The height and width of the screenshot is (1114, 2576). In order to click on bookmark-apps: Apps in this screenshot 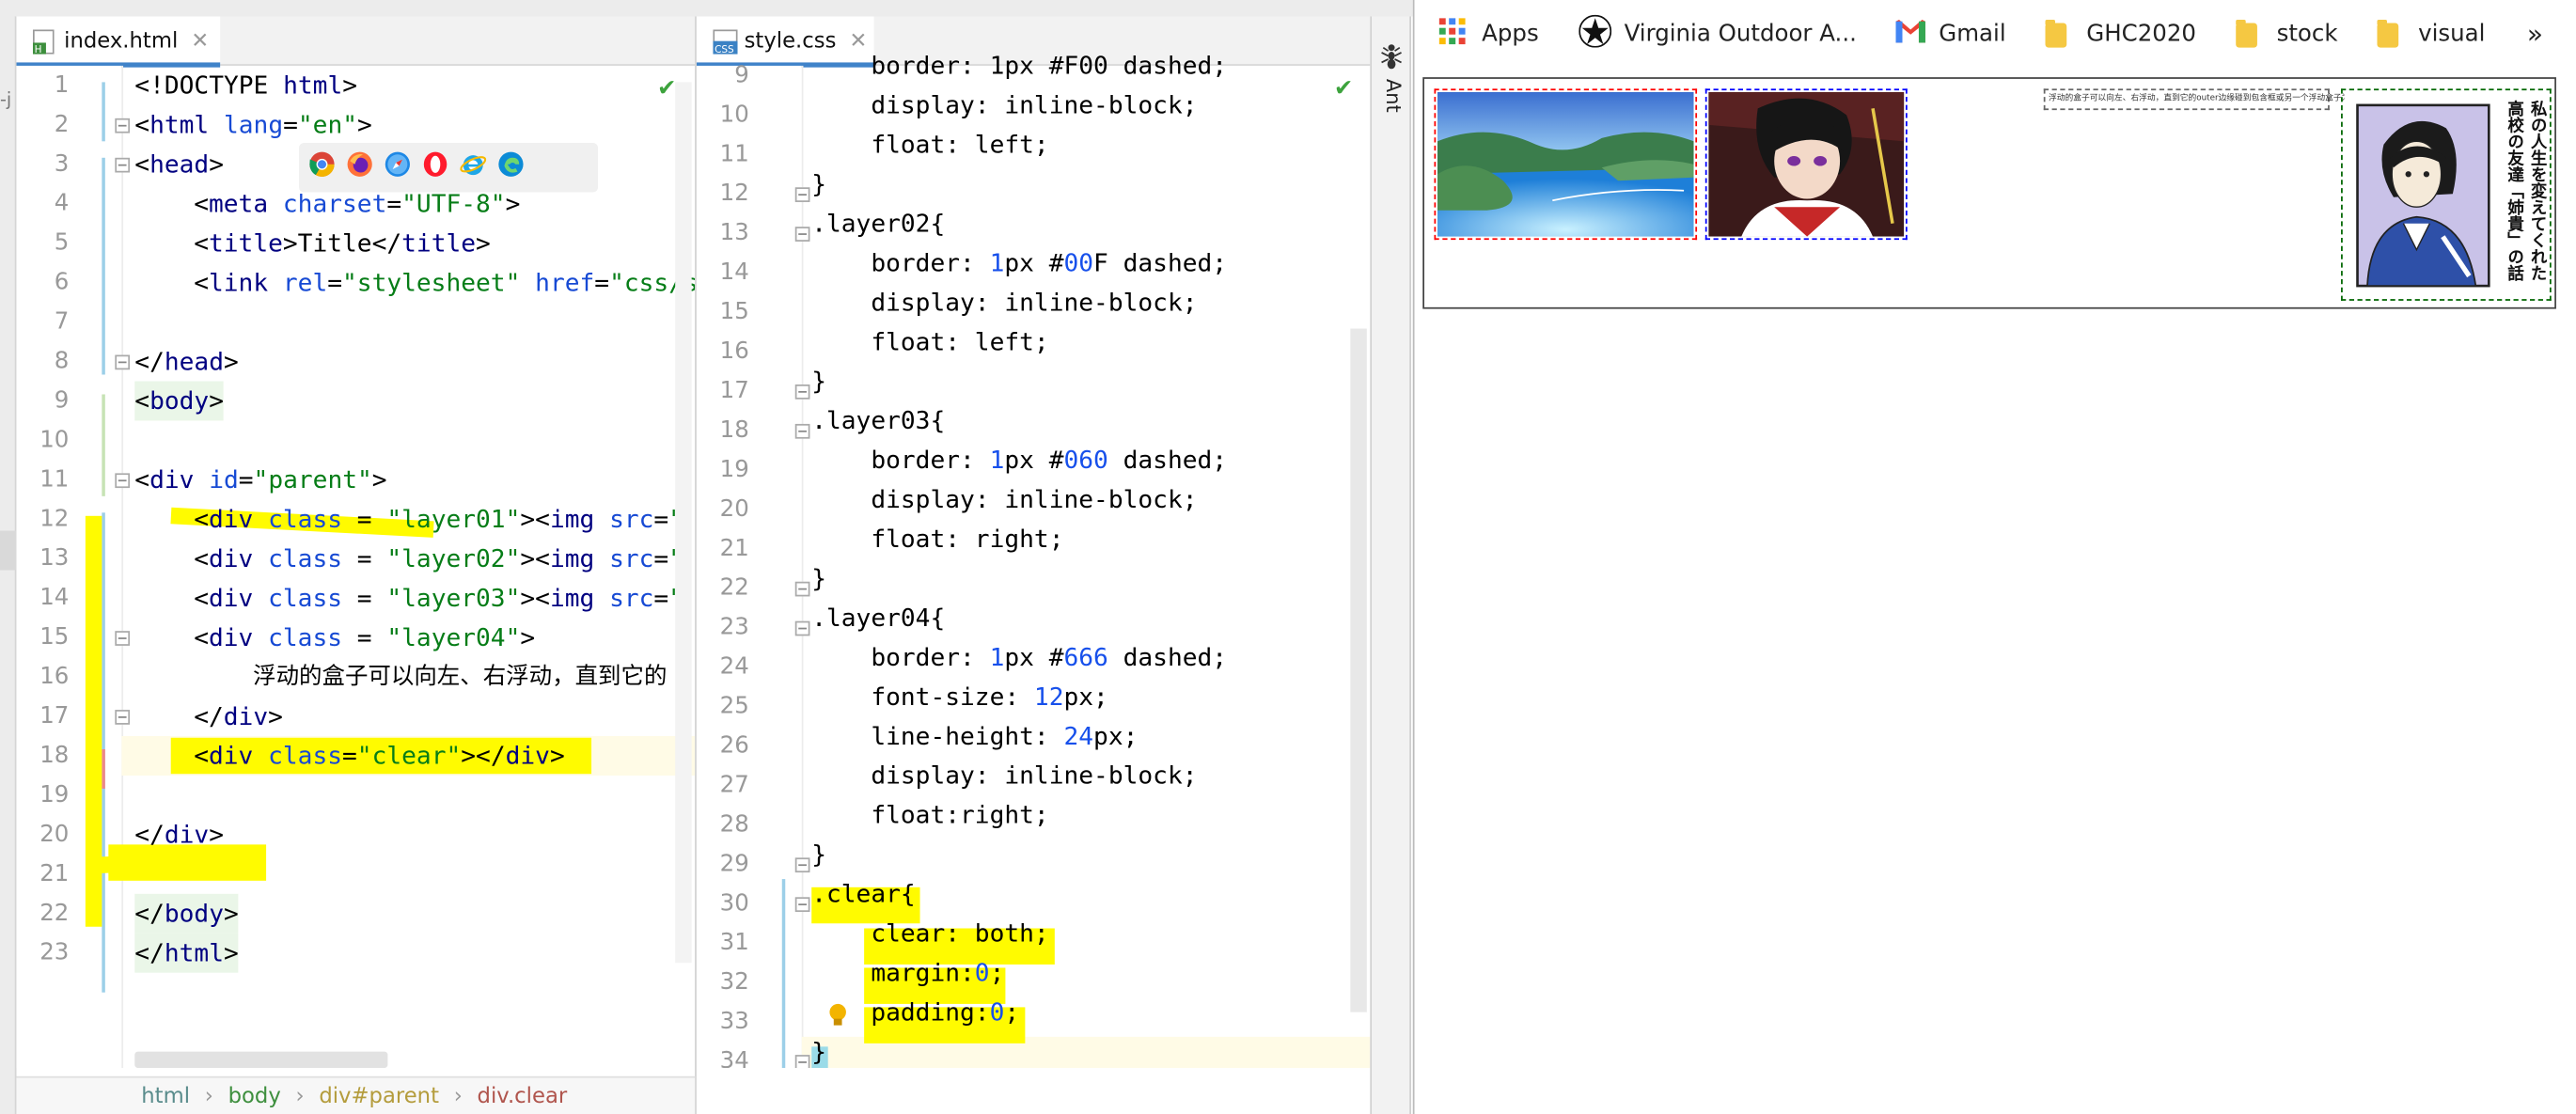, I will do `click(1489, 34)`.